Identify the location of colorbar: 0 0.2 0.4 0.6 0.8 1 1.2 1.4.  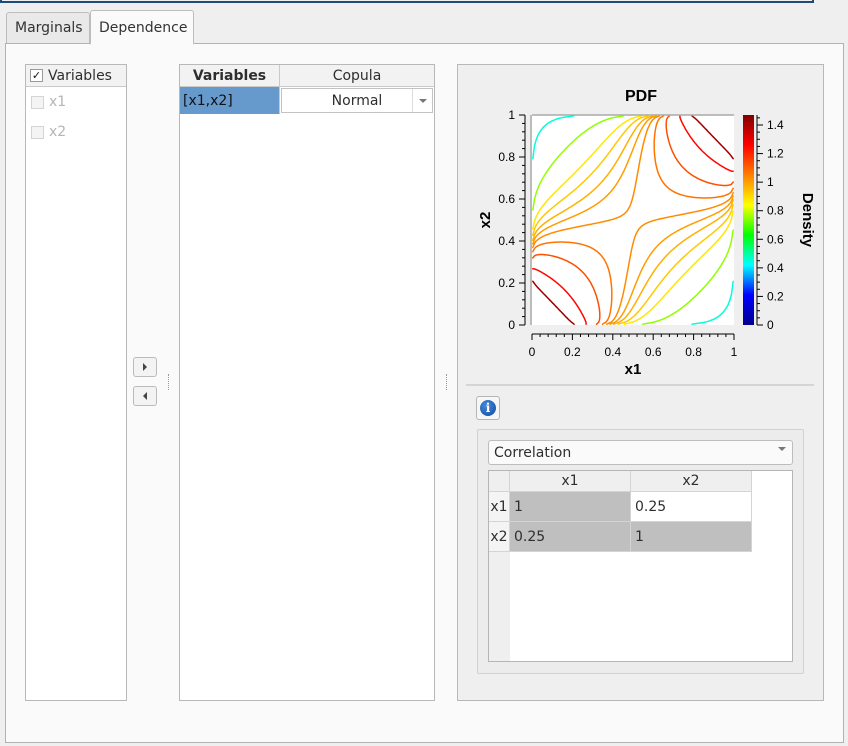
(763, 223).